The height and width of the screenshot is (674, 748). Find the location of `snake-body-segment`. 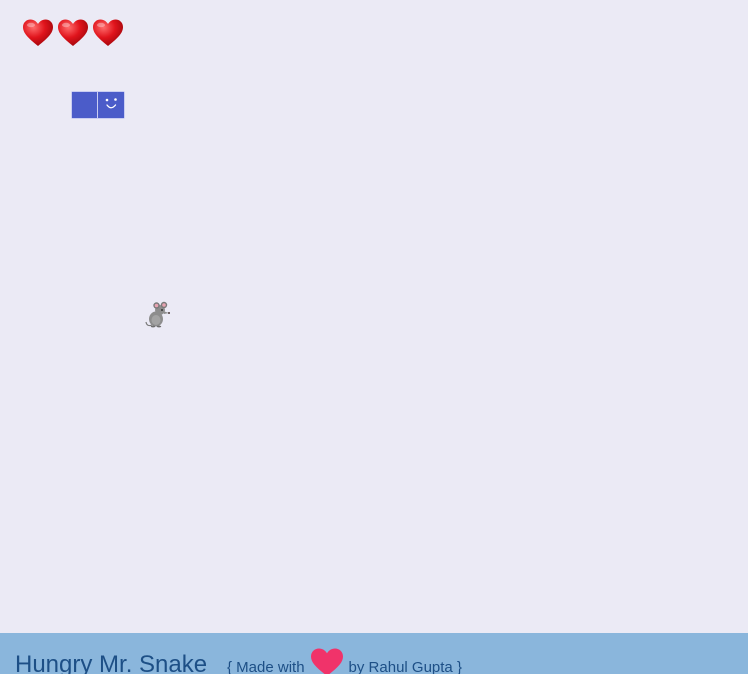

snake-body-segment is located at coordinates (85, 105).